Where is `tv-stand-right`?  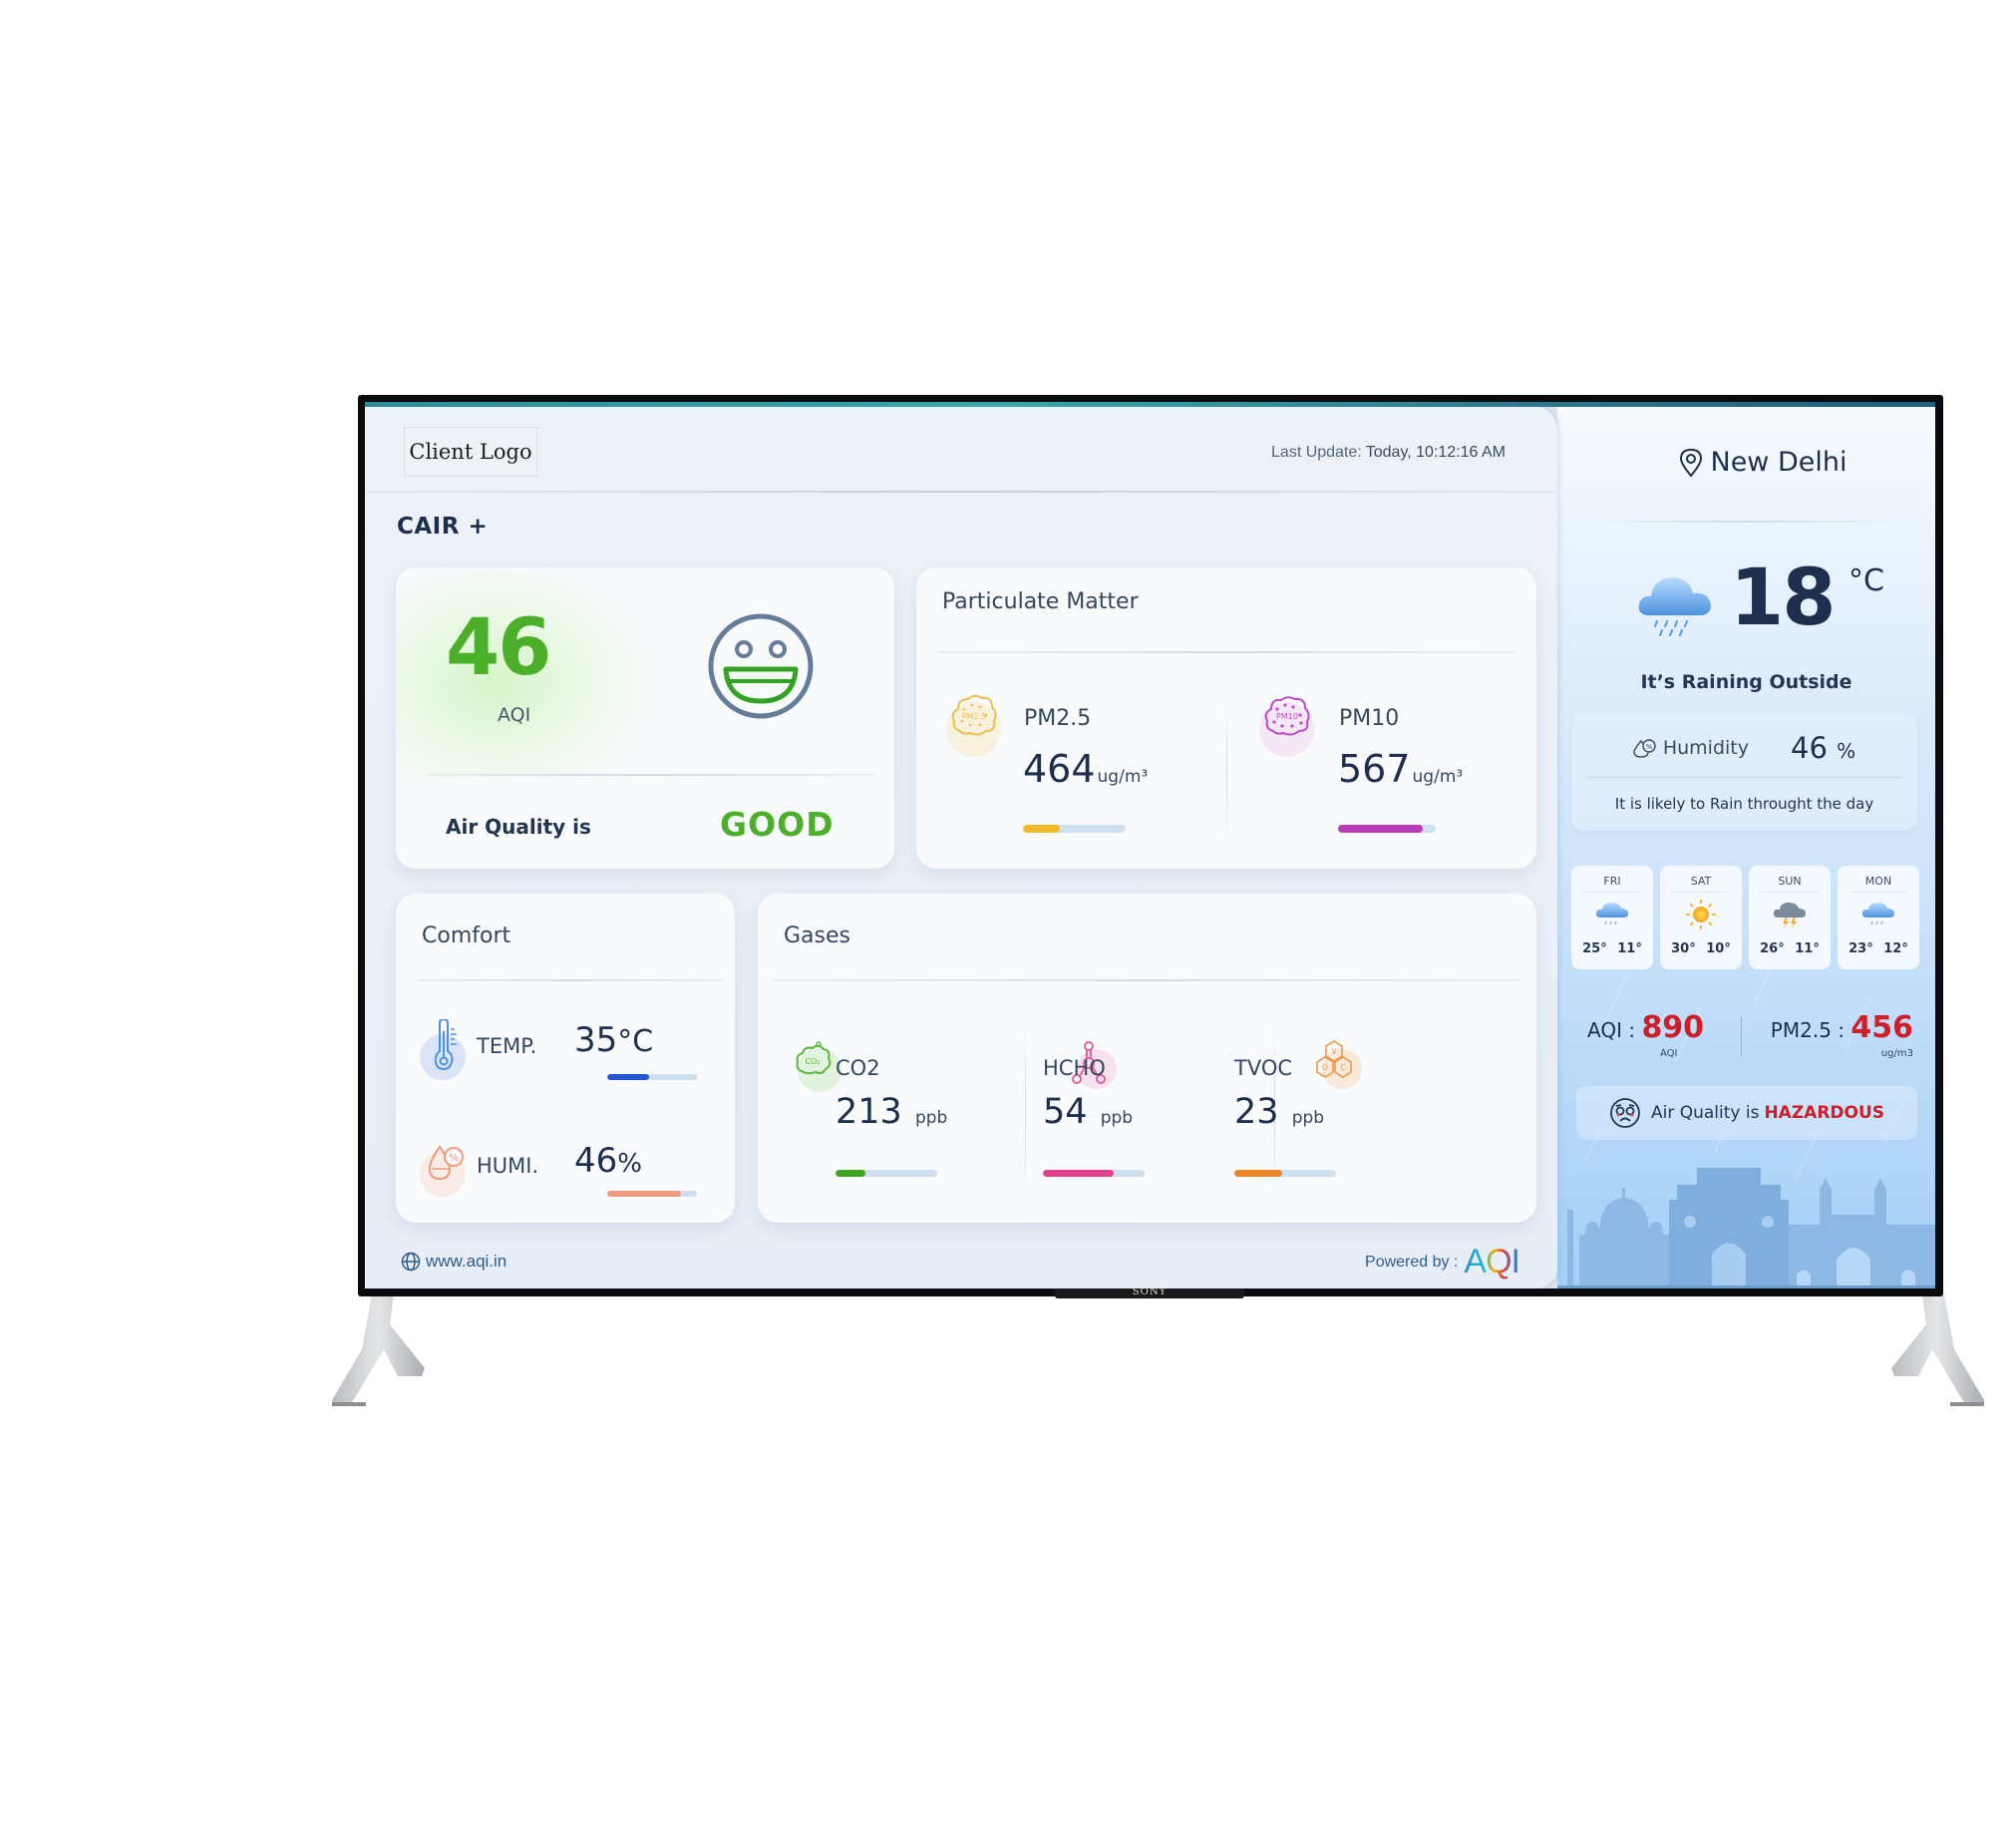 tv-stand-right is located at coordinates (1937, 1350).